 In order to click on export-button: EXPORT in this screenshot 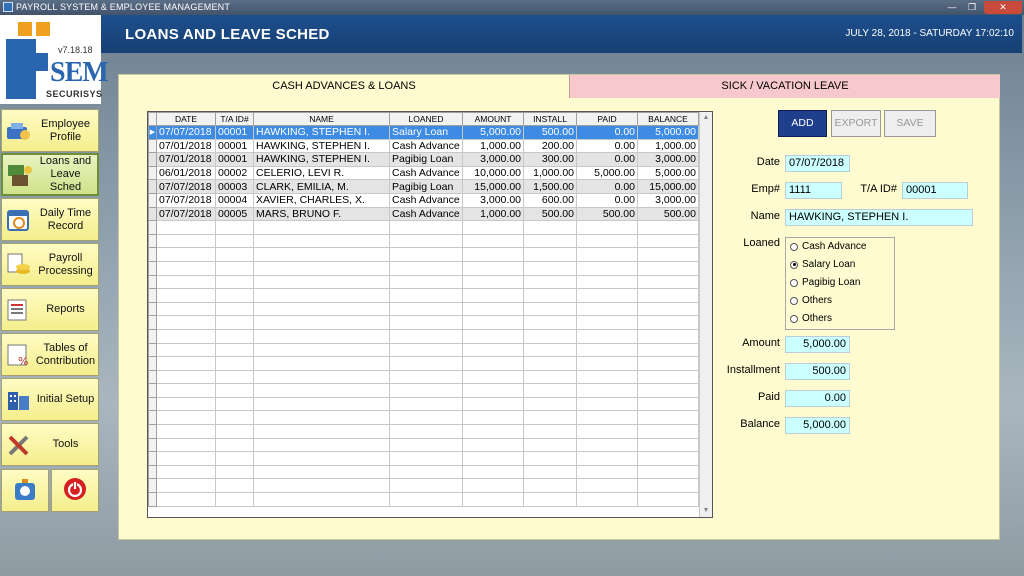, I will do `click(856, 123)`.